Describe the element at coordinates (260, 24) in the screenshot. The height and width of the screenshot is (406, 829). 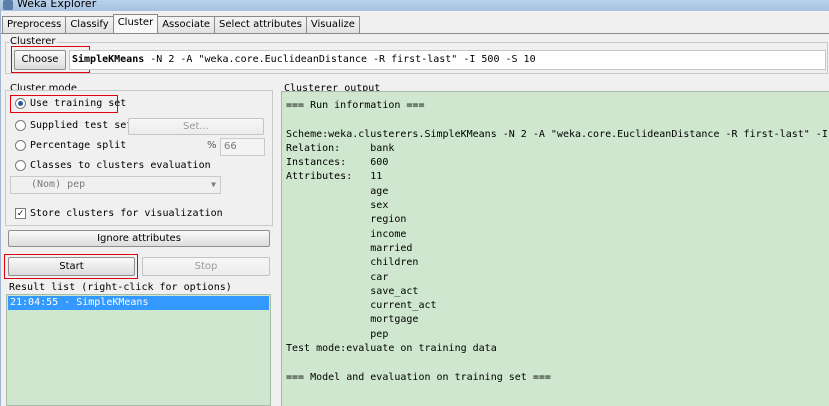
I see `tab-select-attributes: Select attributes` at that location.